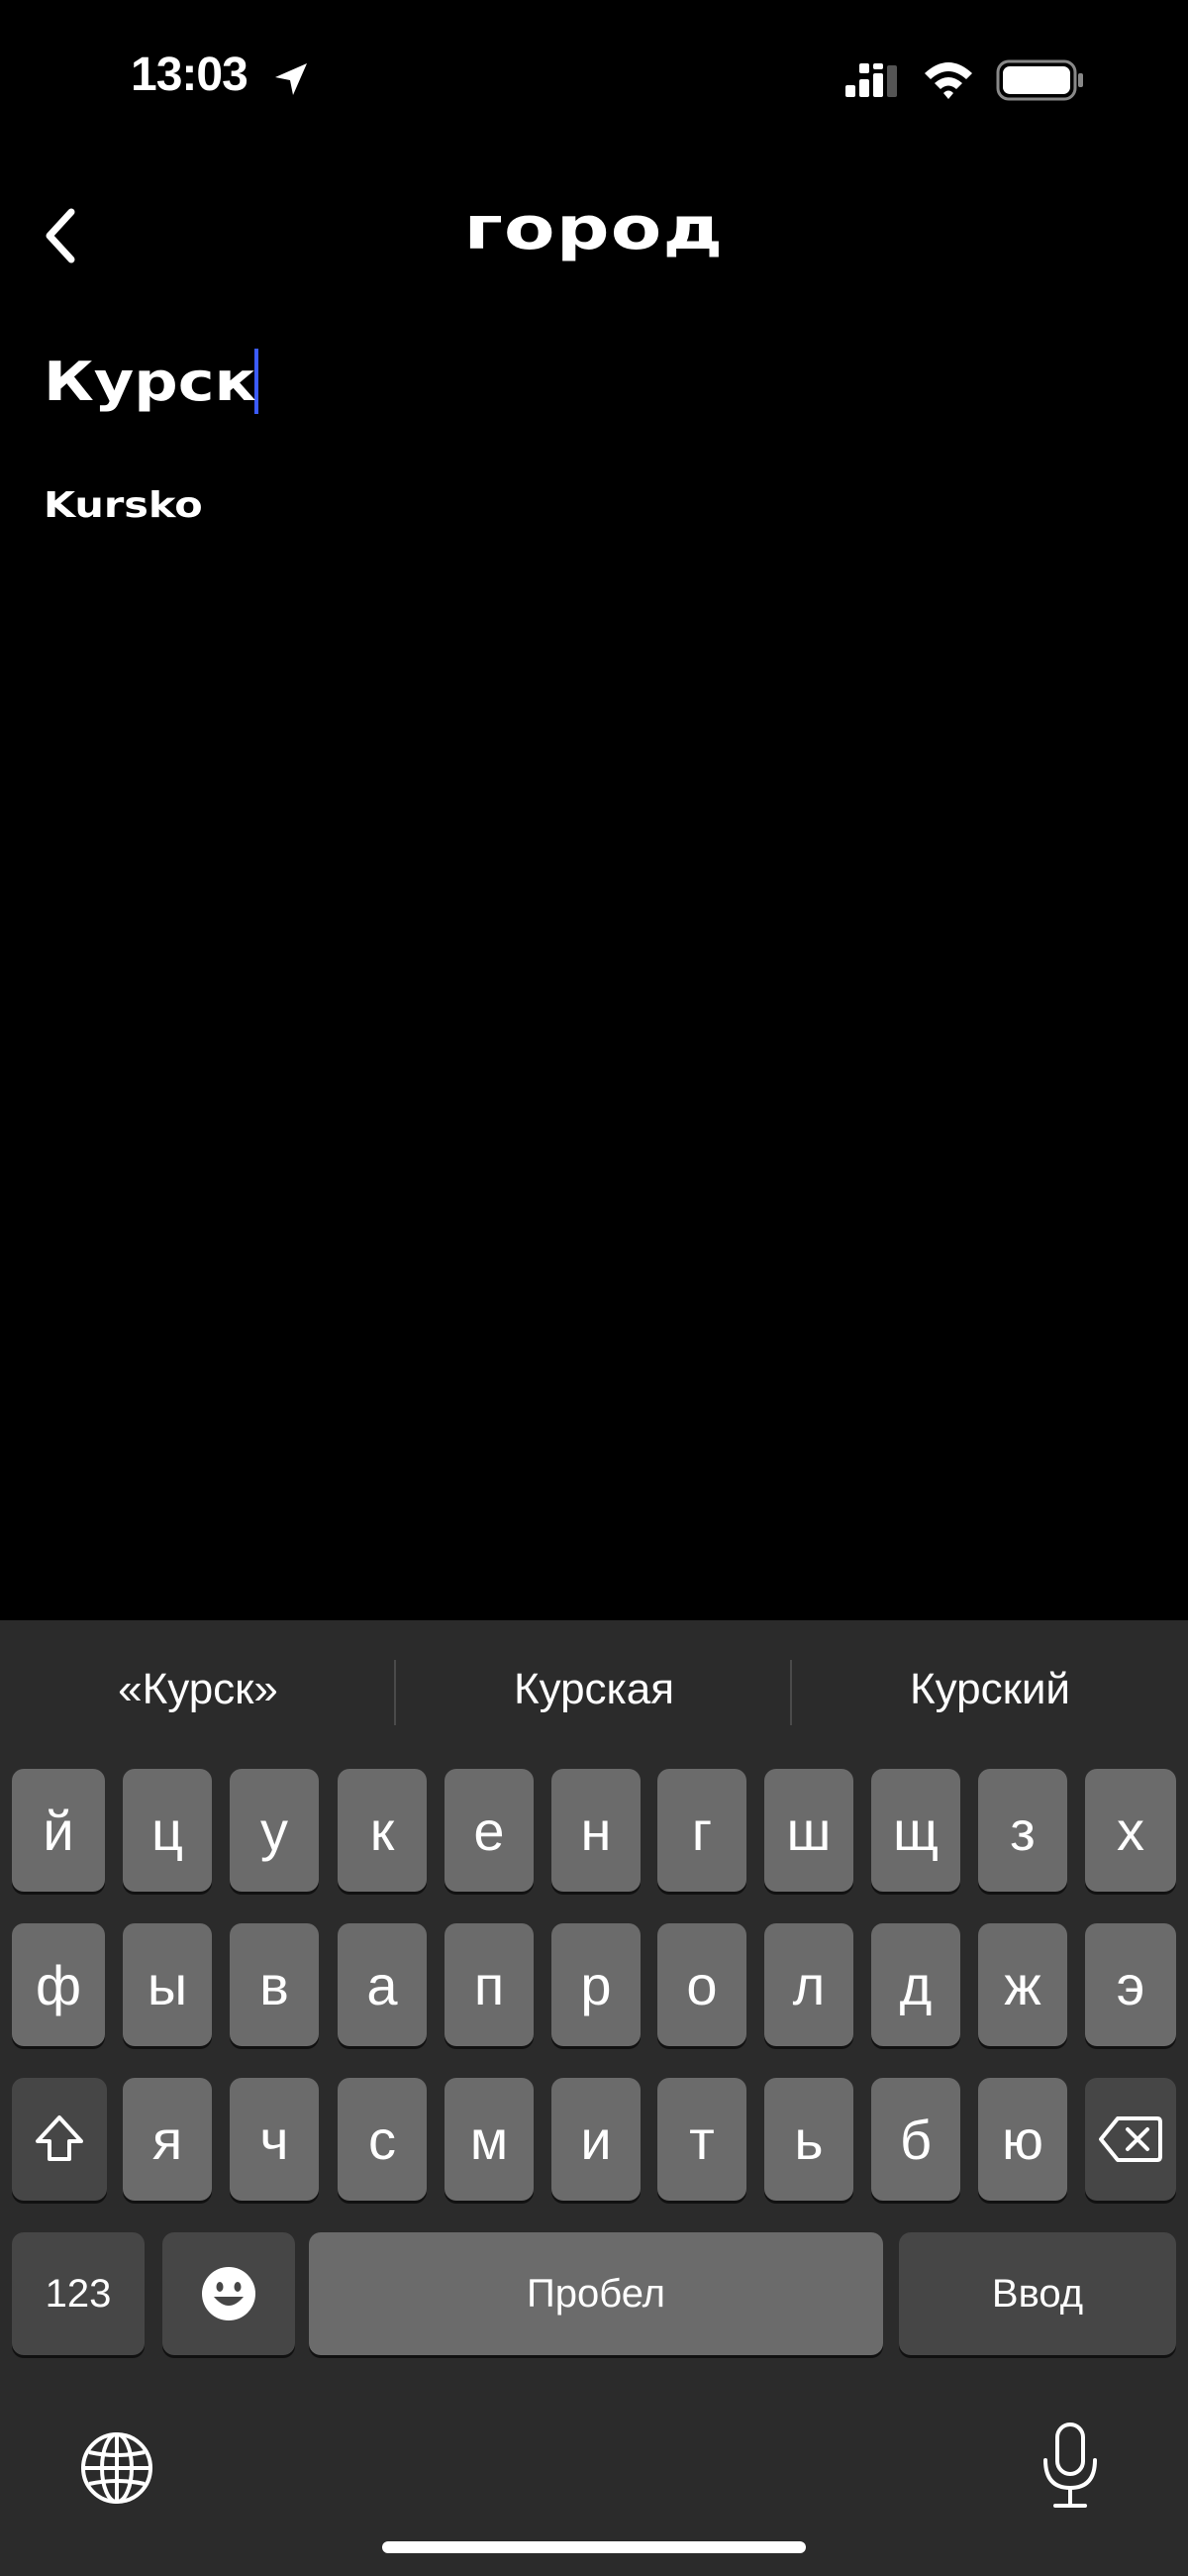 The width and height of the screenshot is (1188, 2576). Describe the element at coordinates (702, 1830) in the screenshot. I see `key: г` at that location.